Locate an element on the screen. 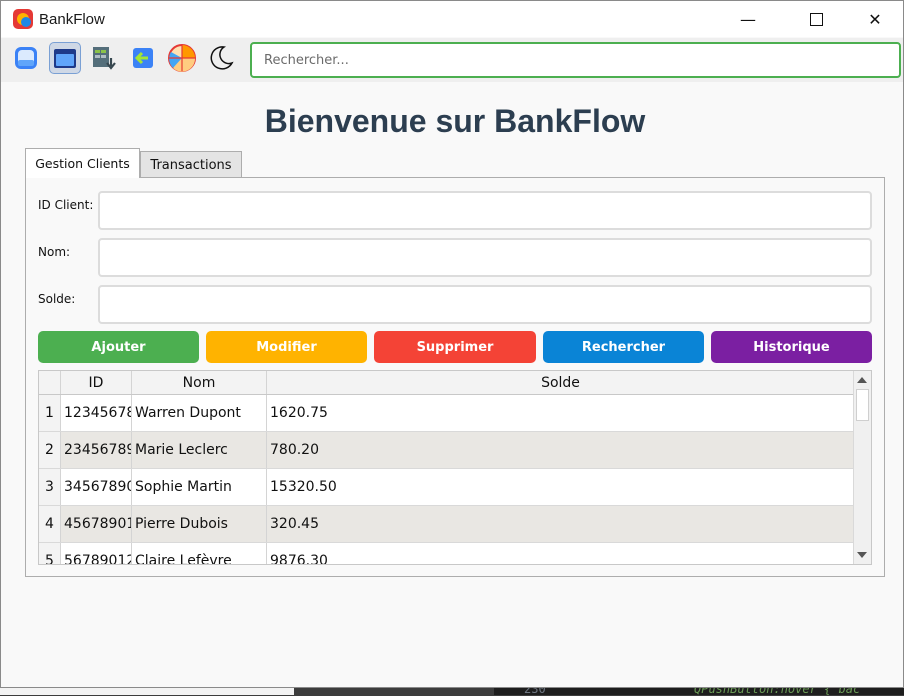 The width and height of the screenshot is (904, 696). row-number: 5 is located at coordinates (50, 553).